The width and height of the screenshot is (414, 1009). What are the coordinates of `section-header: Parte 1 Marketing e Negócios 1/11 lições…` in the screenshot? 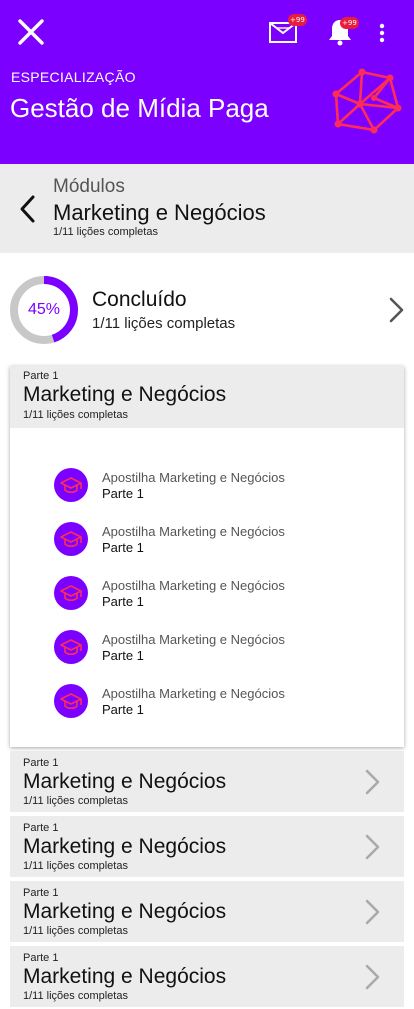 It's located at (207, 397).